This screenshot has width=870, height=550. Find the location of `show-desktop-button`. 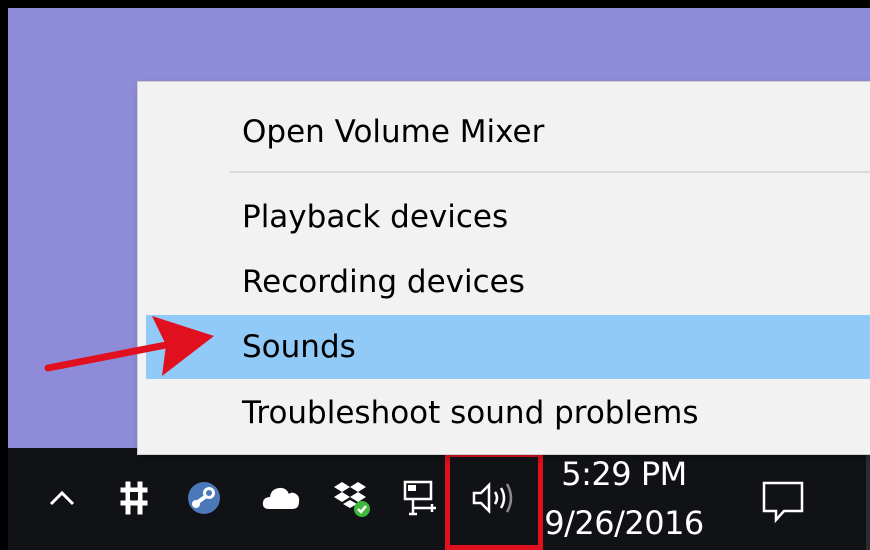

show-desktop-button is located at coordinates (868, 499).